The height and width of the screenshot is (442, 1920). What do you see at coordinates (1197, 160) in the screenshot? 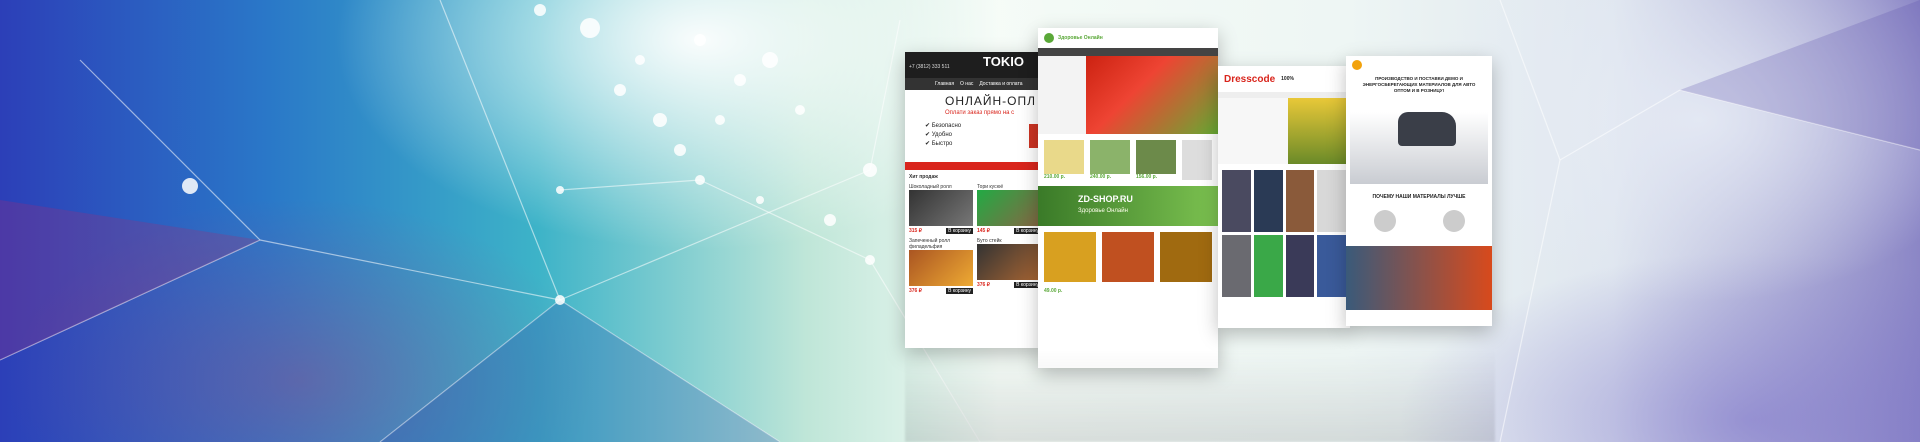
I see `zdorovye-thumb-grid` at bounding box center [1197, 160].